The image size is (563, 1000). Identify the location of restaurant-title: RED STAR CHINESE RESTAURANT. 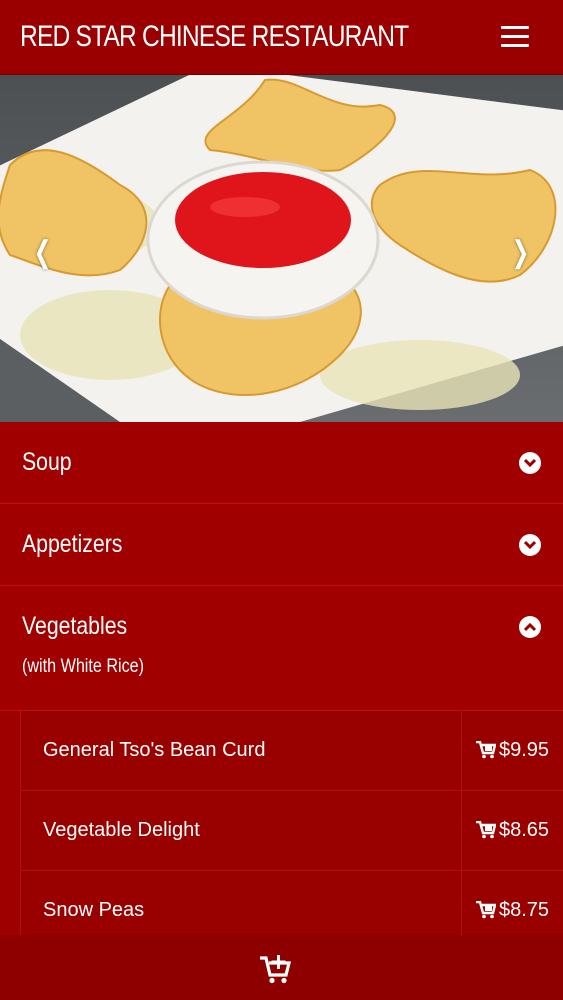
(214, 36).